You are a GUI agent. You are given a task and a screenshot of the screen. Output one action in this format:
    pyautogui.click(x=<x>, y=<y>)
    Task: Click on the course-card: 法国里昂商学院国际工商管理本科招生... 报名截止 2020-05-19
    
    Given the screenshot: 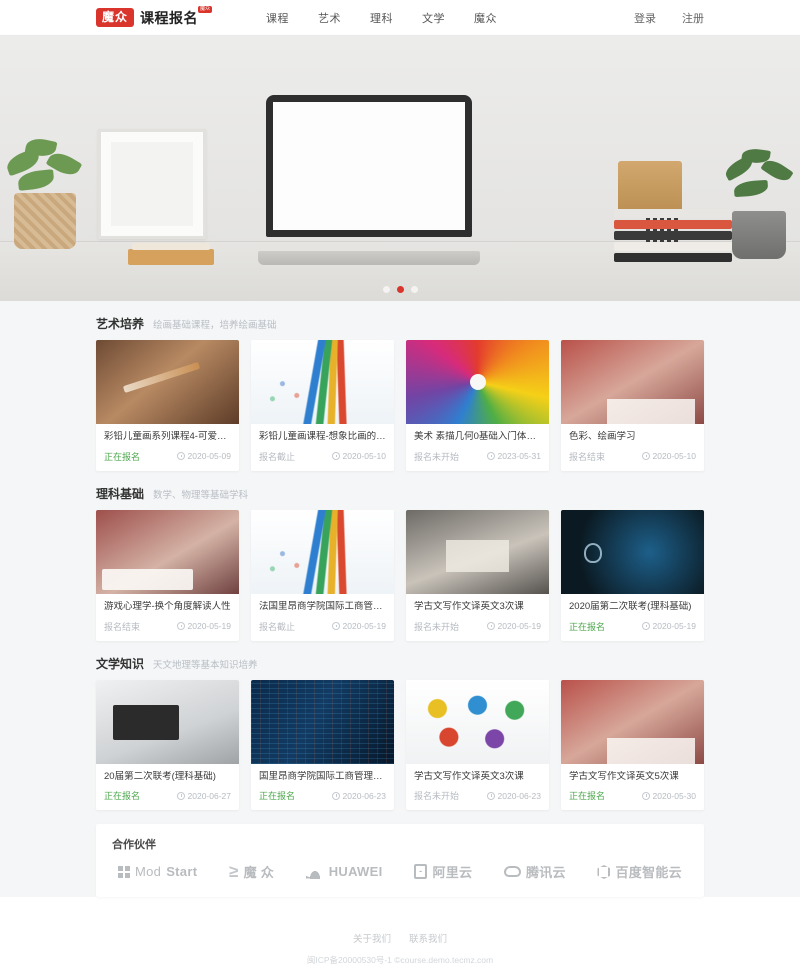 What is the action you would take?
    pyautogui.click(x=322, y=575)
    